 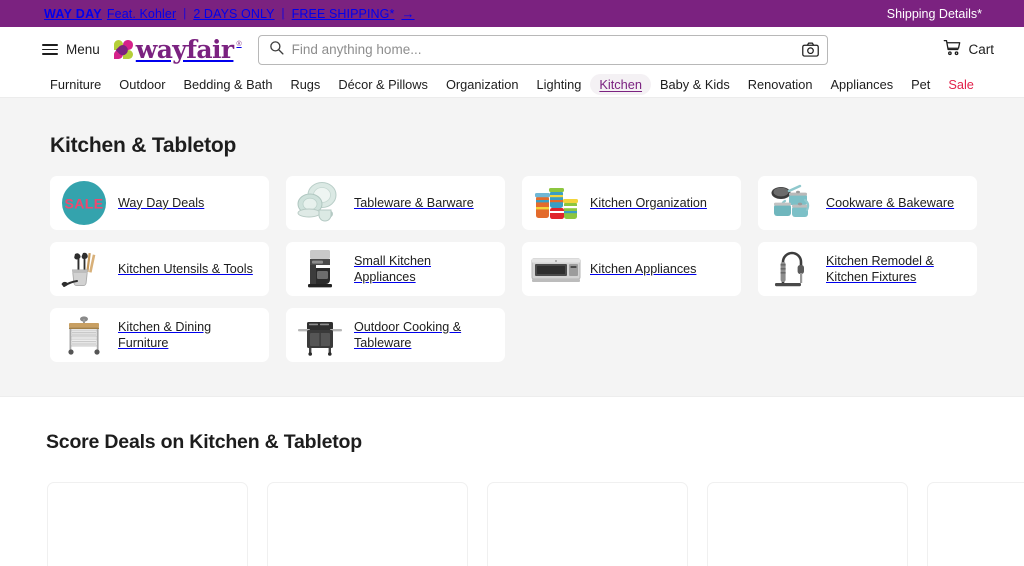 I want to click on category-tile-label: Kitchen Organization, so click(x=648, y=202).